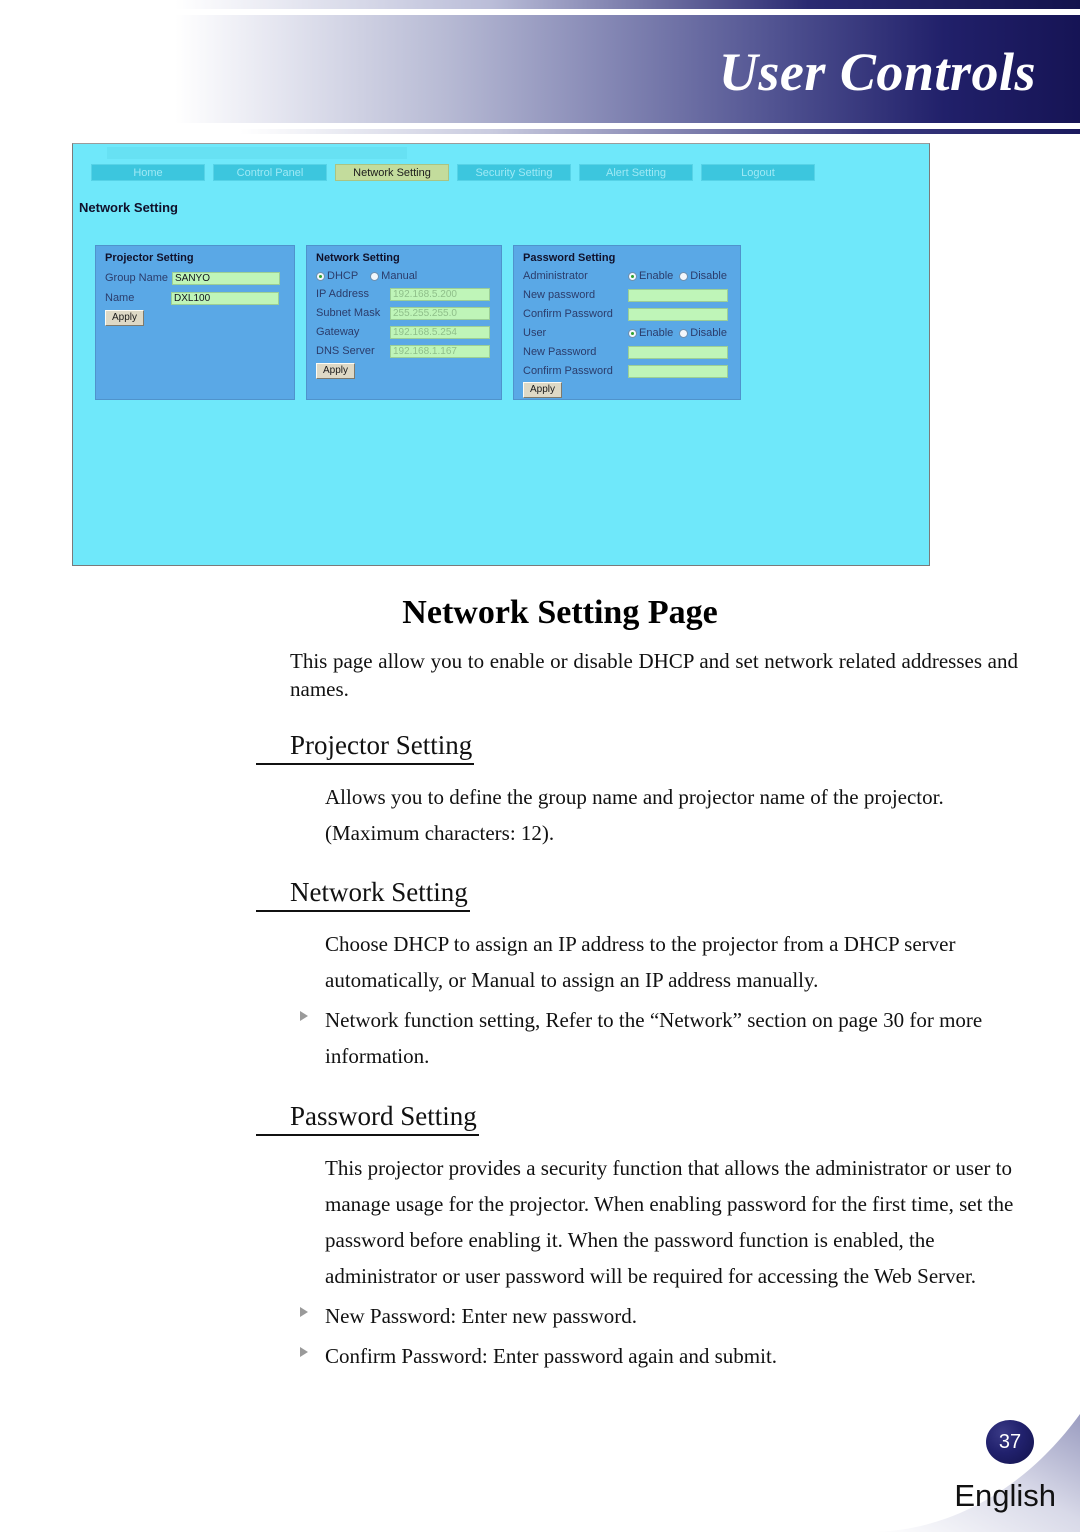 This screenshot has height=1532, width=1080. I want to click on projector-apply-button: Apply, so click(125, 318).